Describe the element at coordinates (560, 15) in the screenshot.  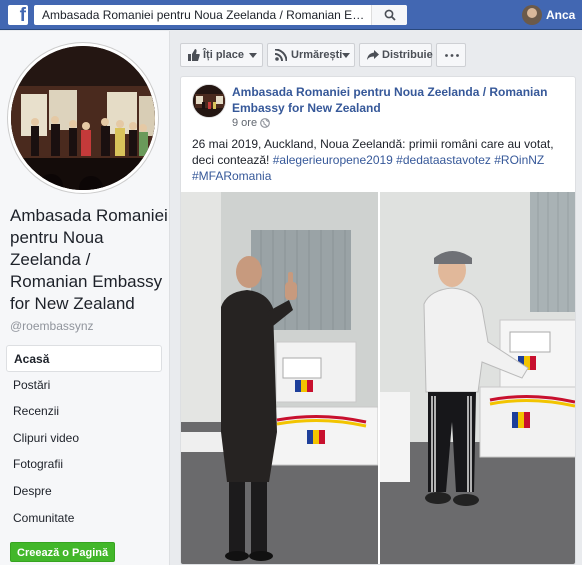
I see `user-name-link: Anca` at that location.